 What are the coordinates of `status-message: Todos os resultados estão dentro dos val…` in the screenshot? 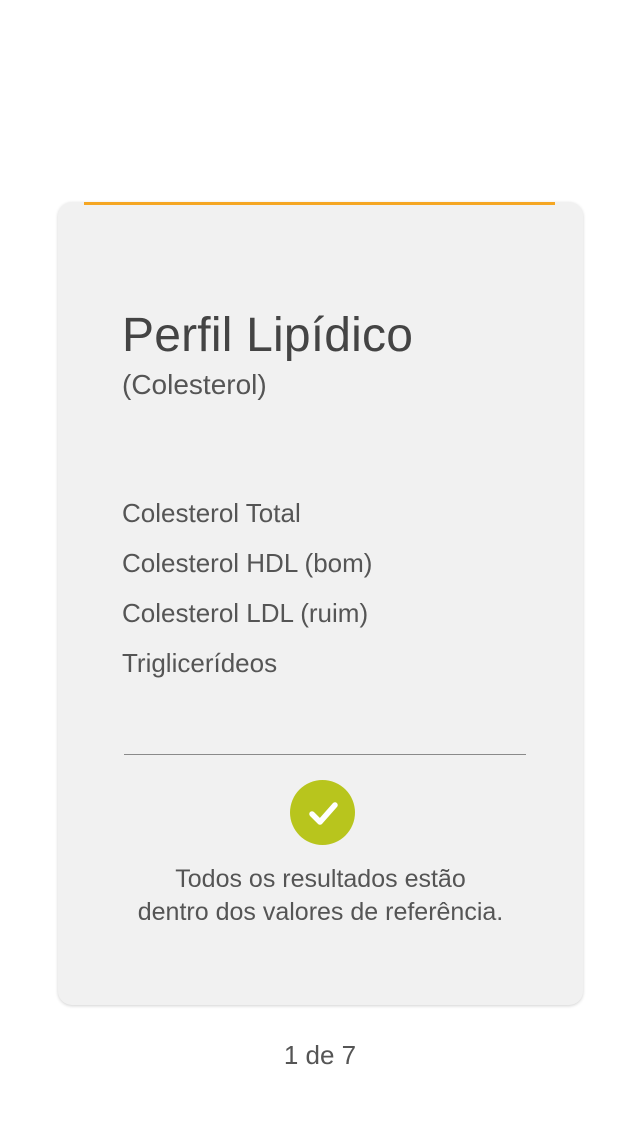 It's located at (320, 896).